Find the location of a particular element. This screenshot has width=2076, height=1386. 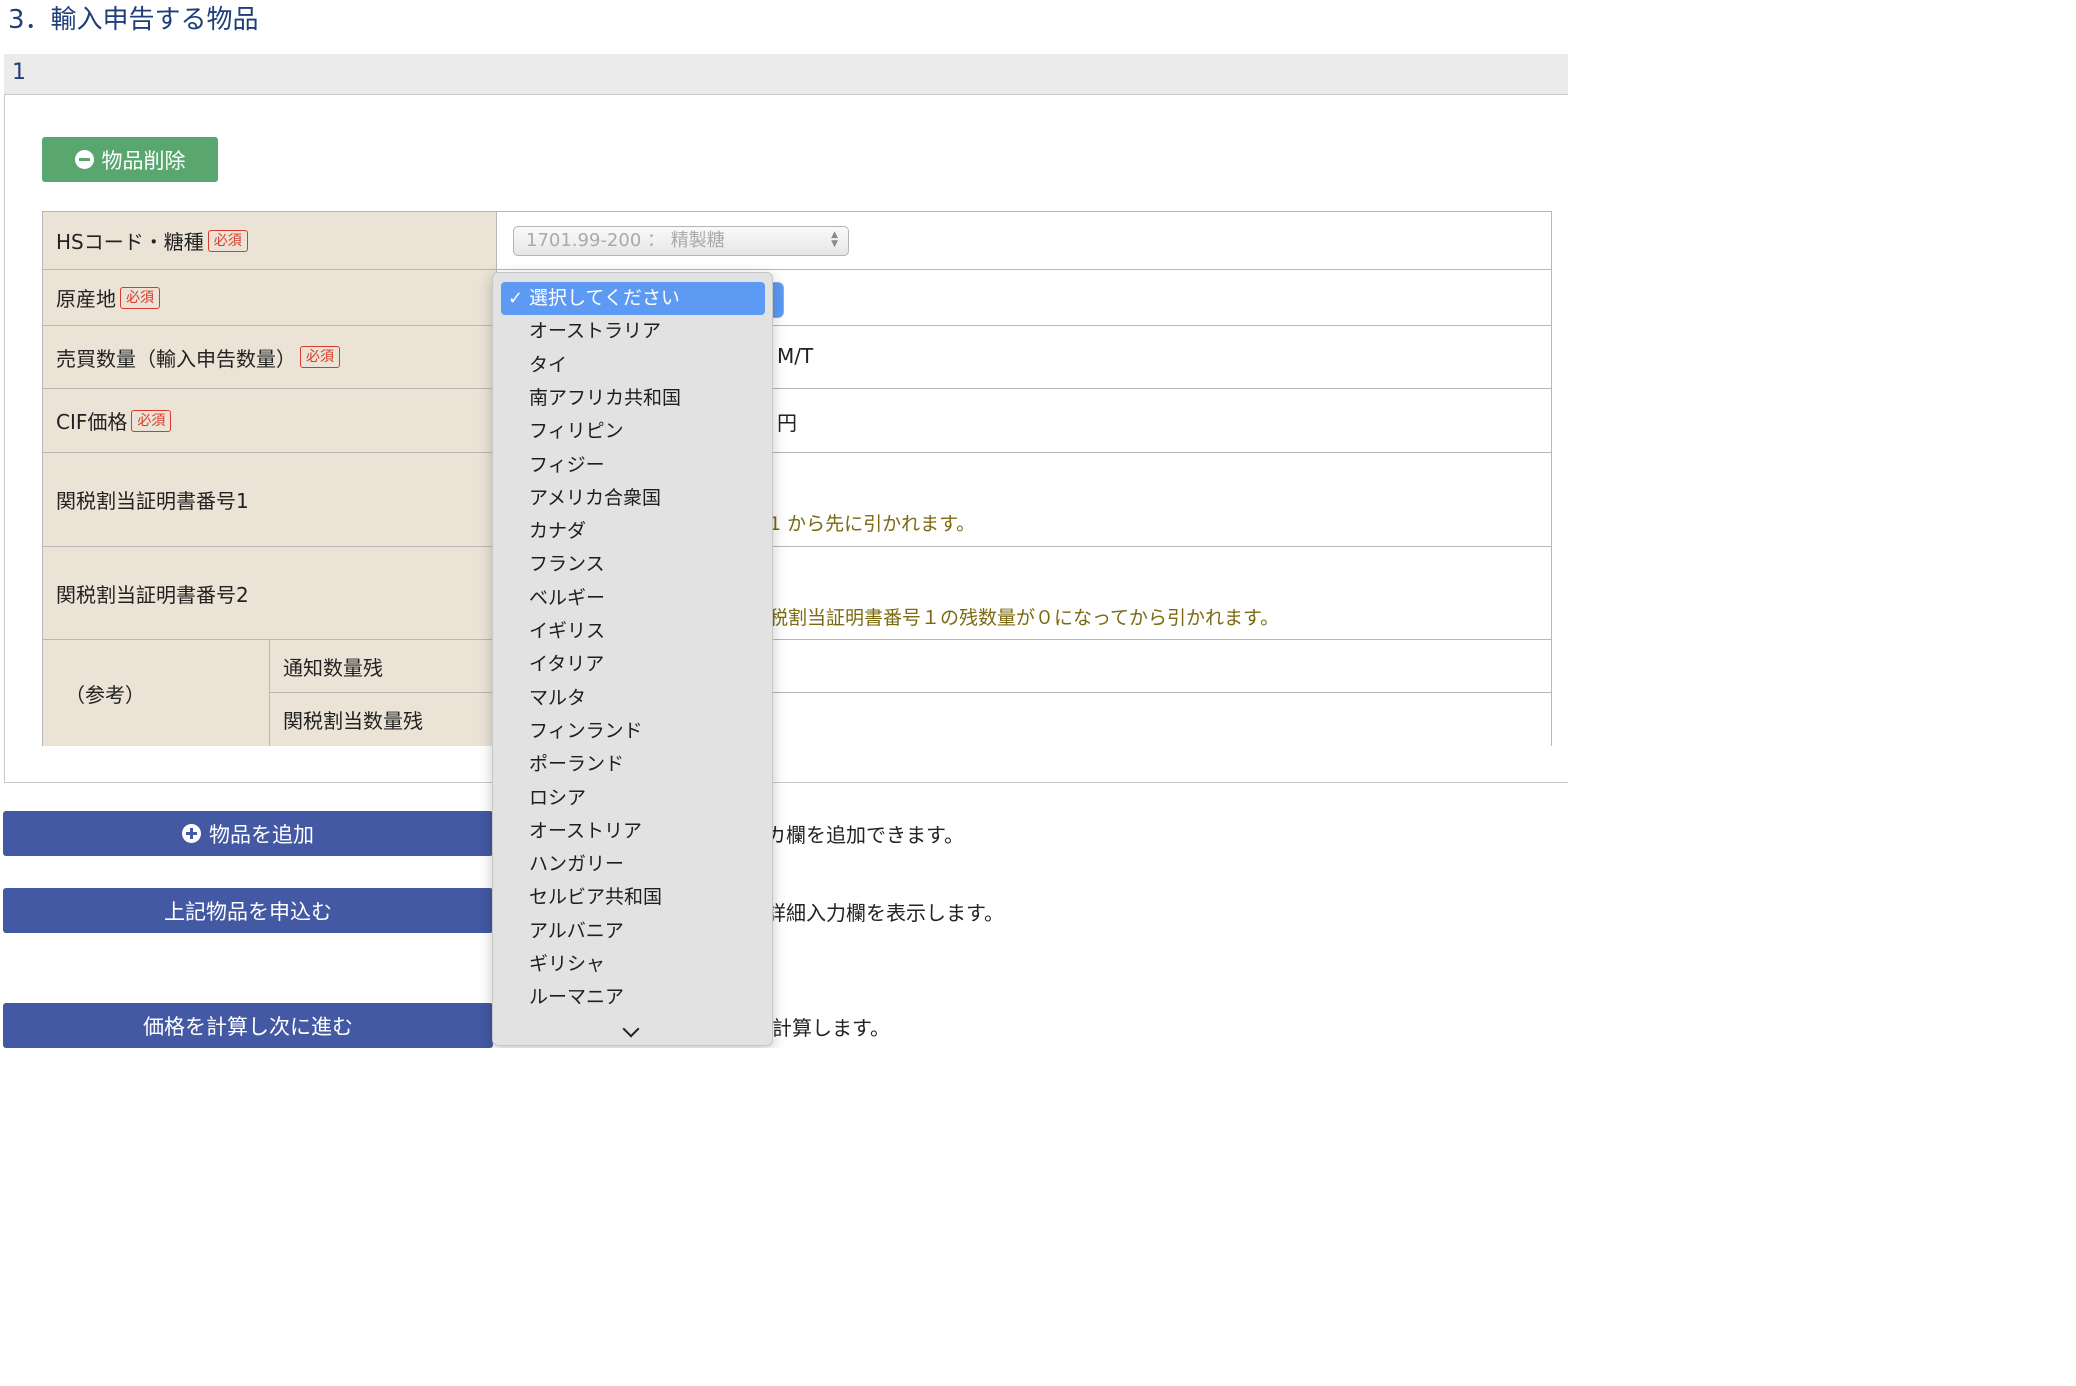

quota-qty-label: 関税割当数量残 is located at coordinates (353, 721).